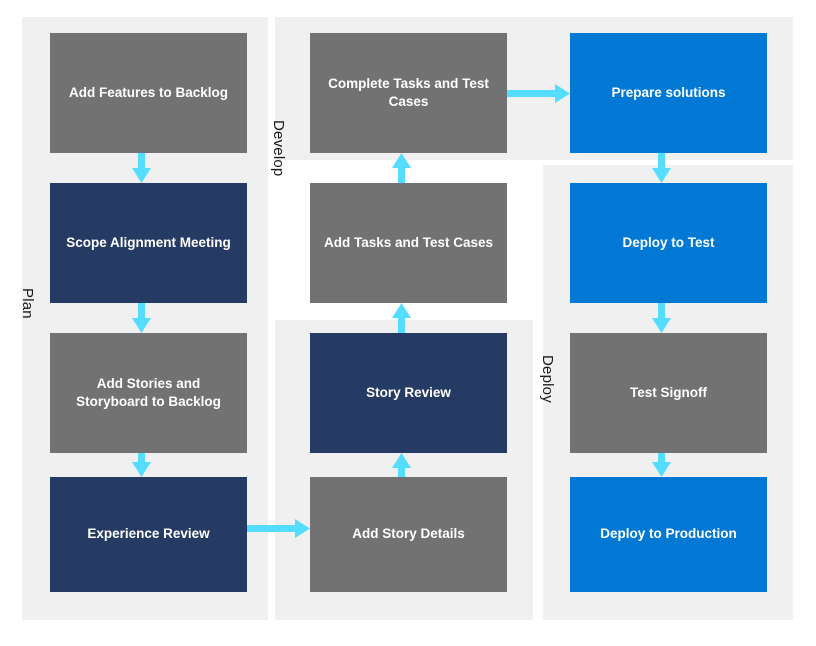 The height and width of the screenshot is (646, 816). I want to click on process-node-story-review: Story Review, so click(408, 393).